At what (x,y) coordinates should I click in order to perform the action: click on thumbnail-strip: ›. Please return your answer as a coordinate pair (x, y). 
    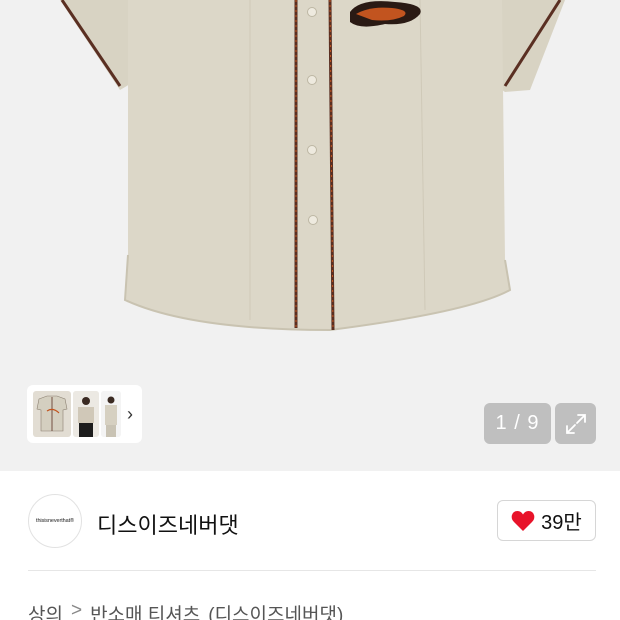
    Looking at the image, I should click on (84, 414).